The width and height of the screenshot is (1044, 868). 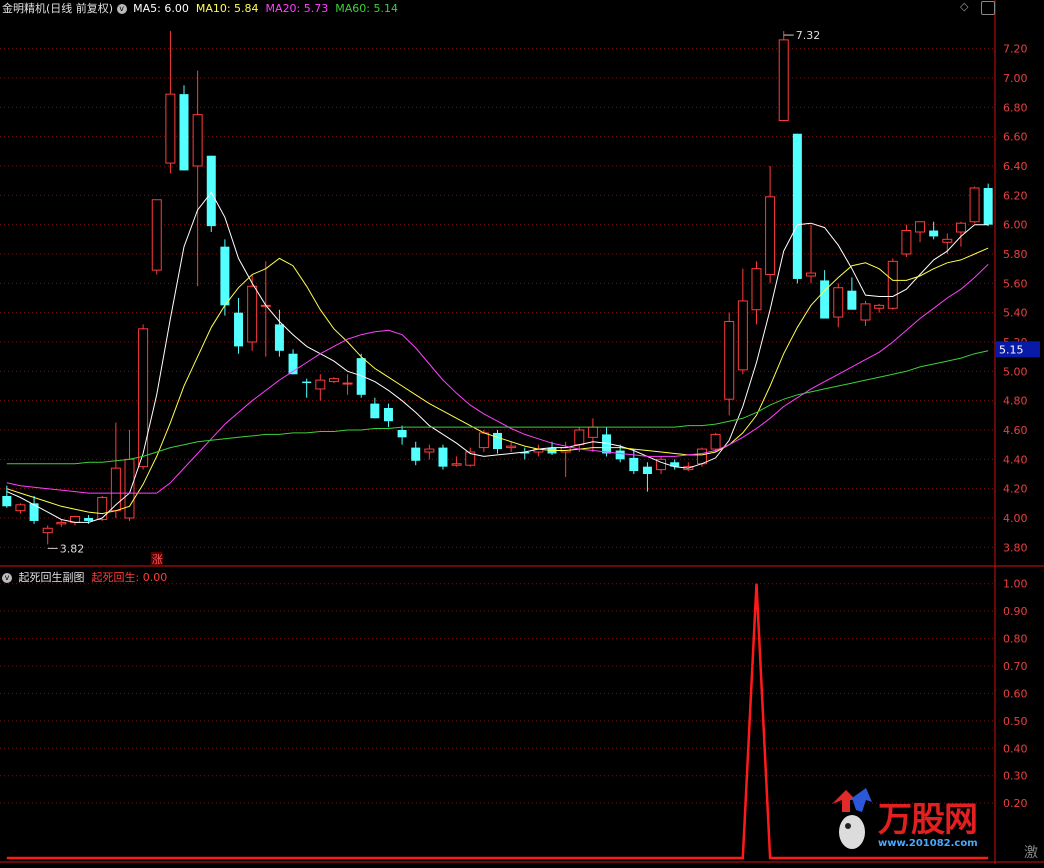 What do you see at coordinates (58, 8) in the screenshot?
I see `stock-title: 金明精机(日线 前复权)` at bounding box center [58, 8].